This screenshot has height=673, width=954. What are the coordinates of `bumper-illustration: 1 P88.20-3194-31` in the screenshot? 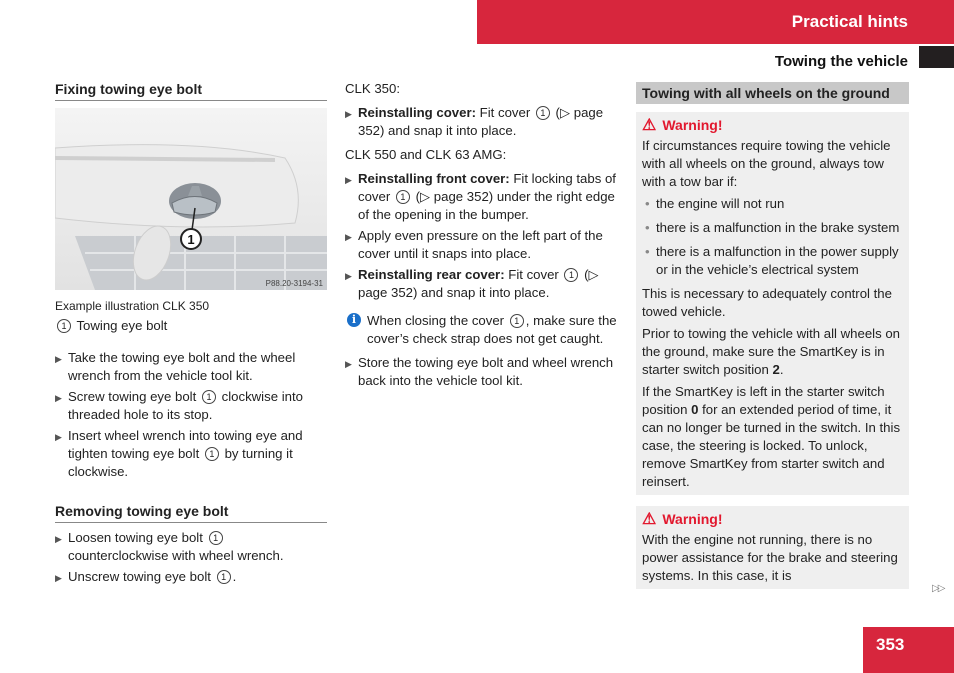 It's located at (191, 199).